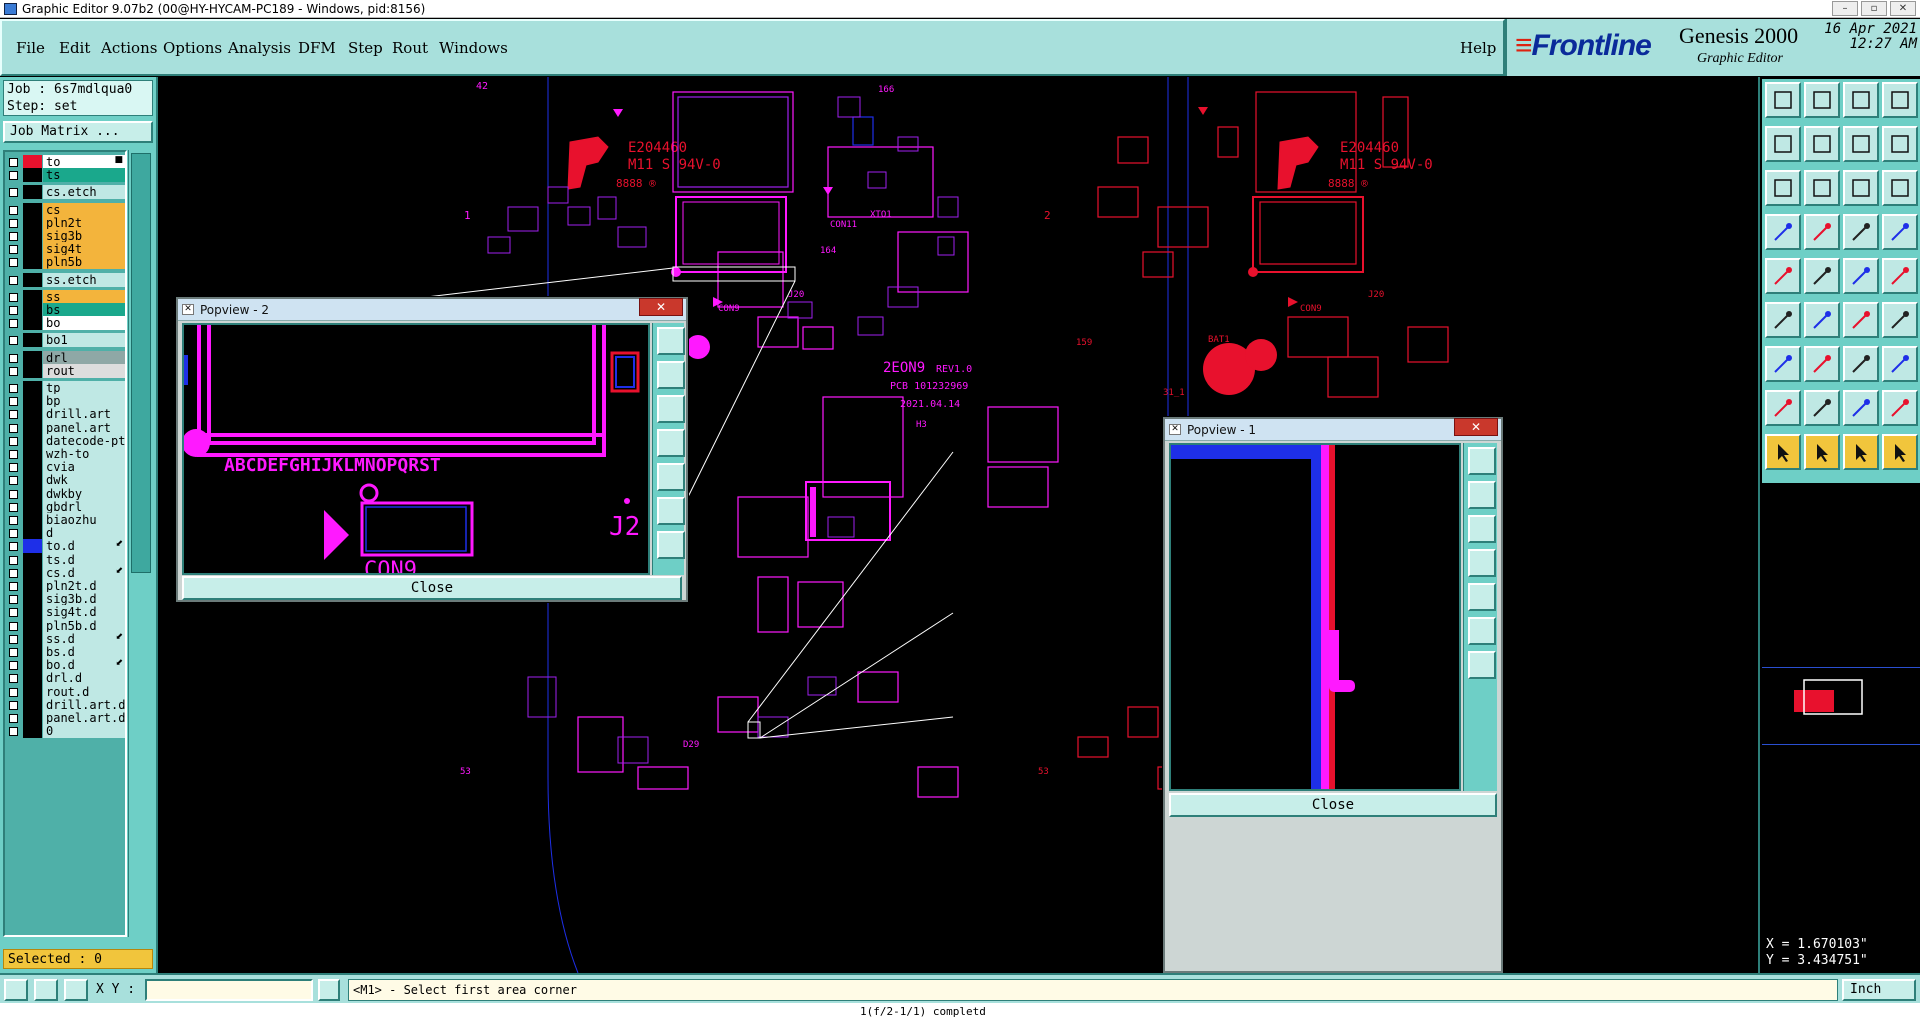 The image size is (1920, 1021). What do you see at coordinates (1783, 408) in the screenshot?
I see `tool-button-r8c1` at bounding box center [1783, 408].